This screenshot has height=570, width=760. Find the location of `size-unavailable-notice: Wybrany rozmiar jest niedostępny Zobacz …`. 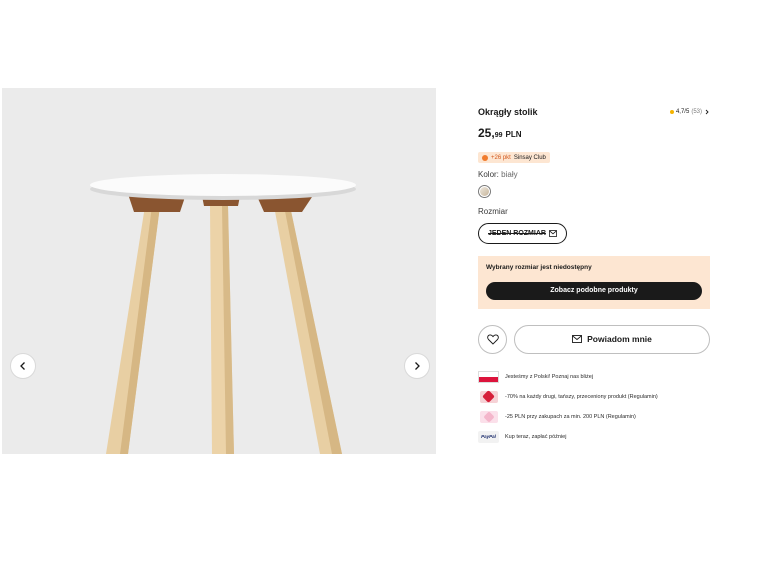

size-unavailable-notice: Wybrany rozmiar jest niedostępny Zobacz … is located at coordinates (594, 282).